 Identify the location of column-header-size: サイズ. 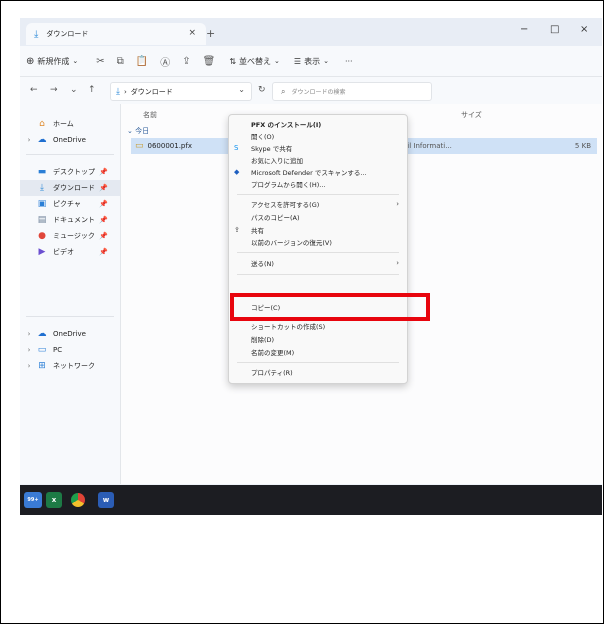
(471, 115).